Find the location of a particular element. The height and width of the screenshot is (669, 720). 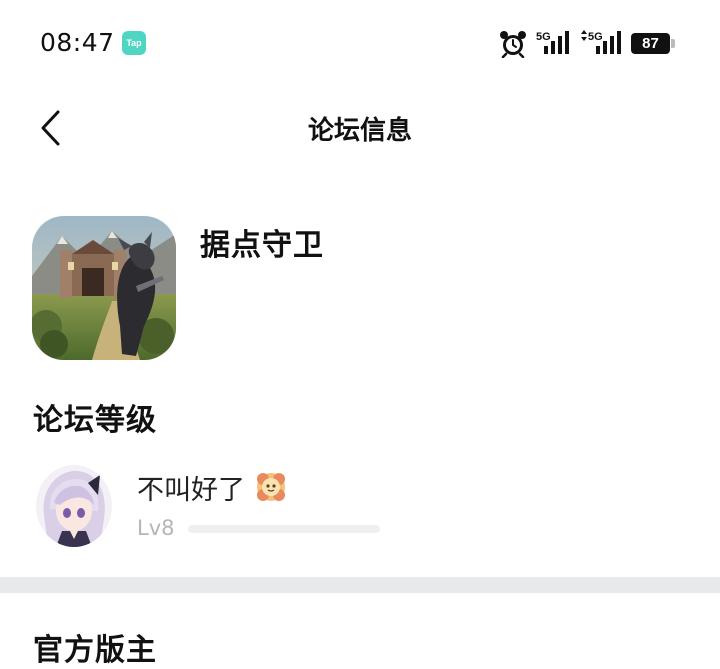

signal-5g-icon: 5G is located at coordinates (552, 42).